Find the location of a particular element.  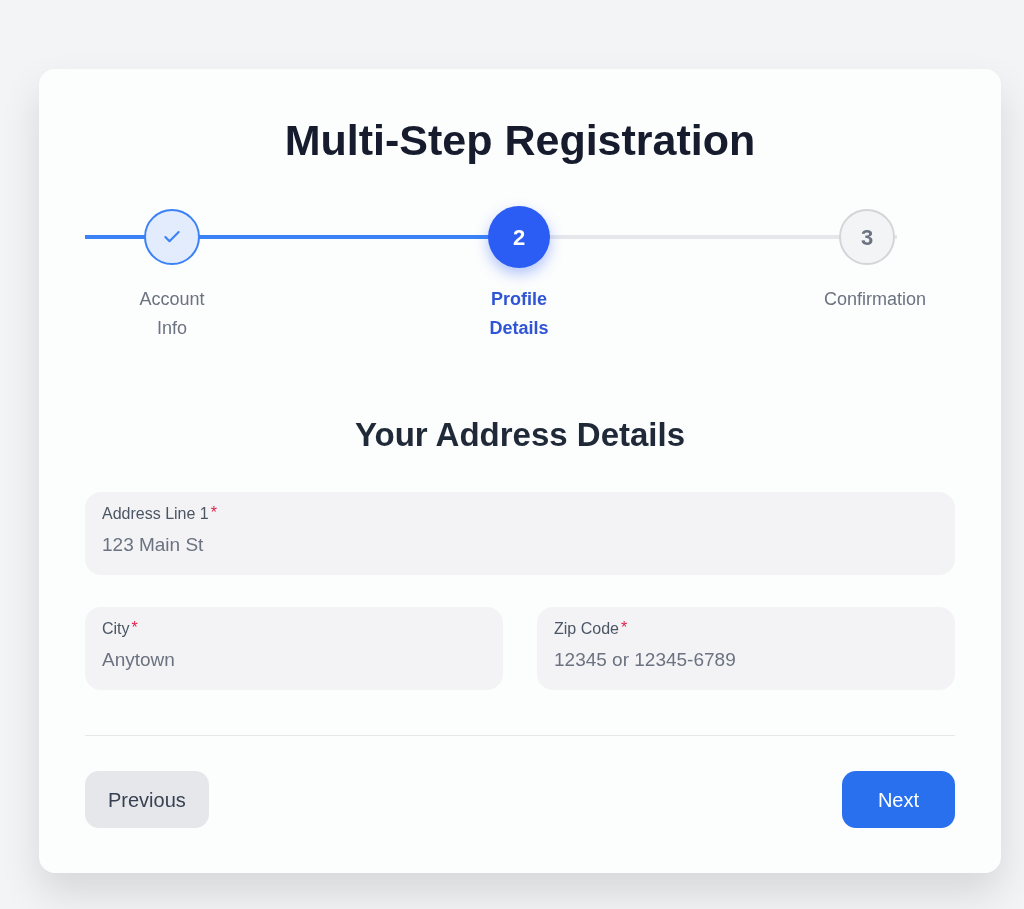

next-button: Next is located at coordinates (898, 799).